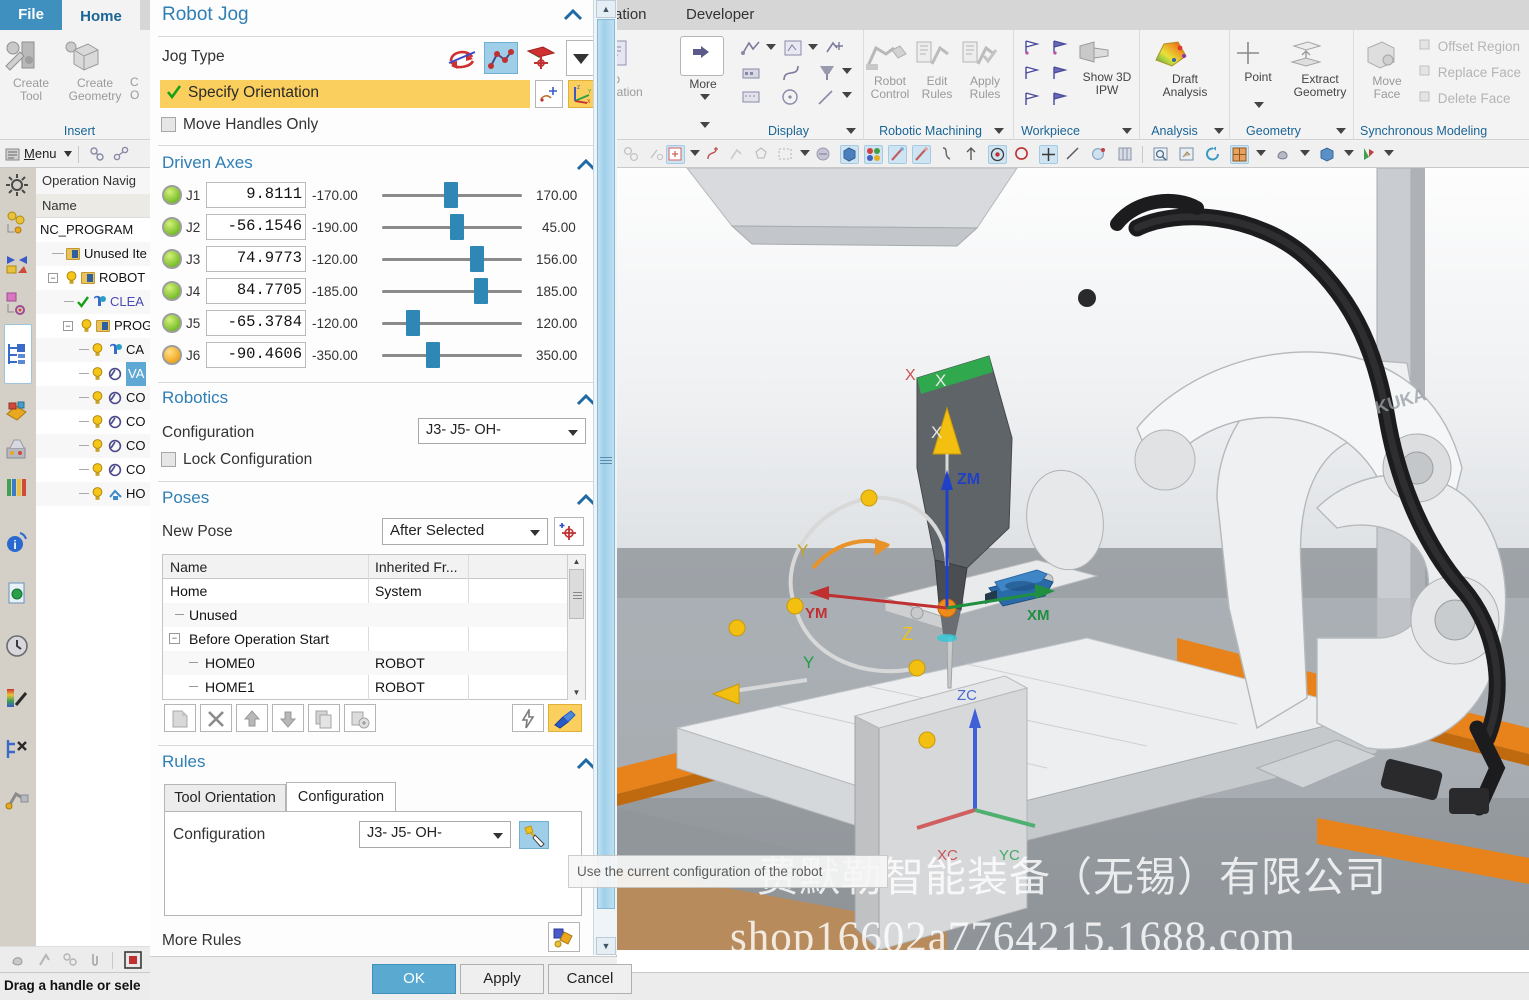  I want to click on create-geometry-button: Create Geometry, so click(95, 70).